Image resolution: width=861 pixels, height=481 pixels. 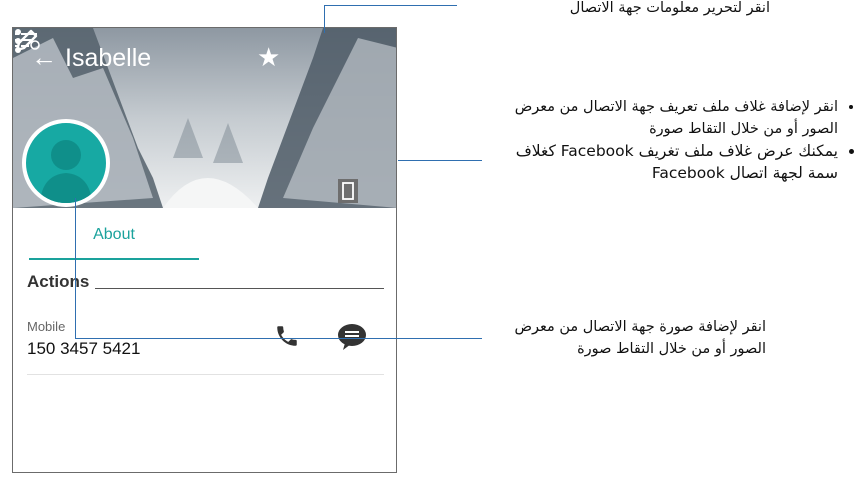 I want to click on edit-note: انقر لتحرير معلومات جهة الاتصال, so click(x=669, y=8).